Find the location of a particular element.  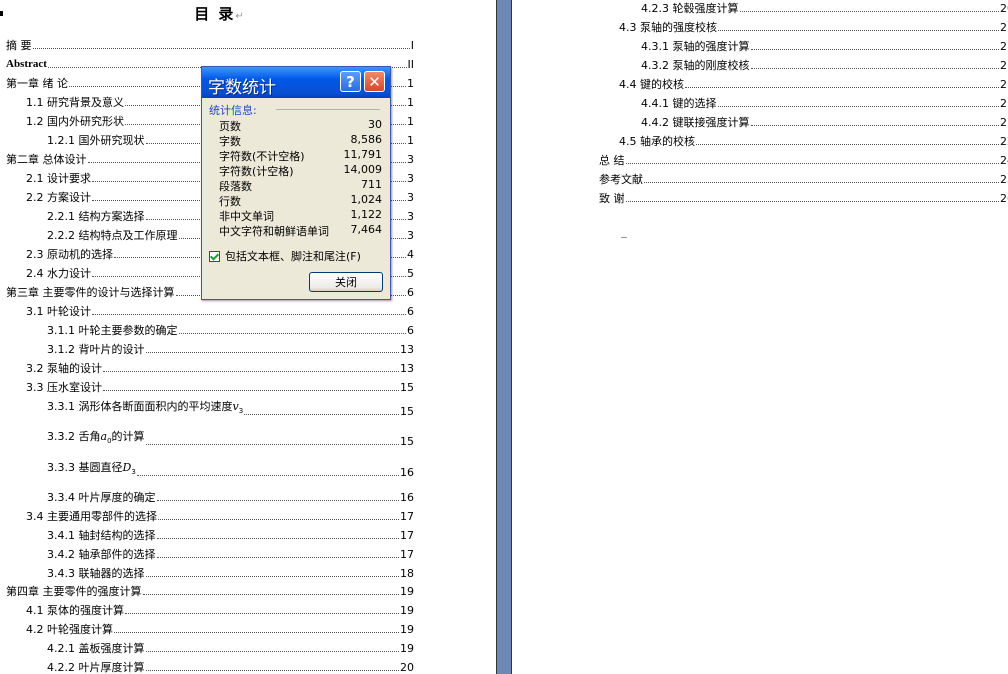

toc-entry-title: 2.3 原动机的选择 is located at coordinates (69, 254).